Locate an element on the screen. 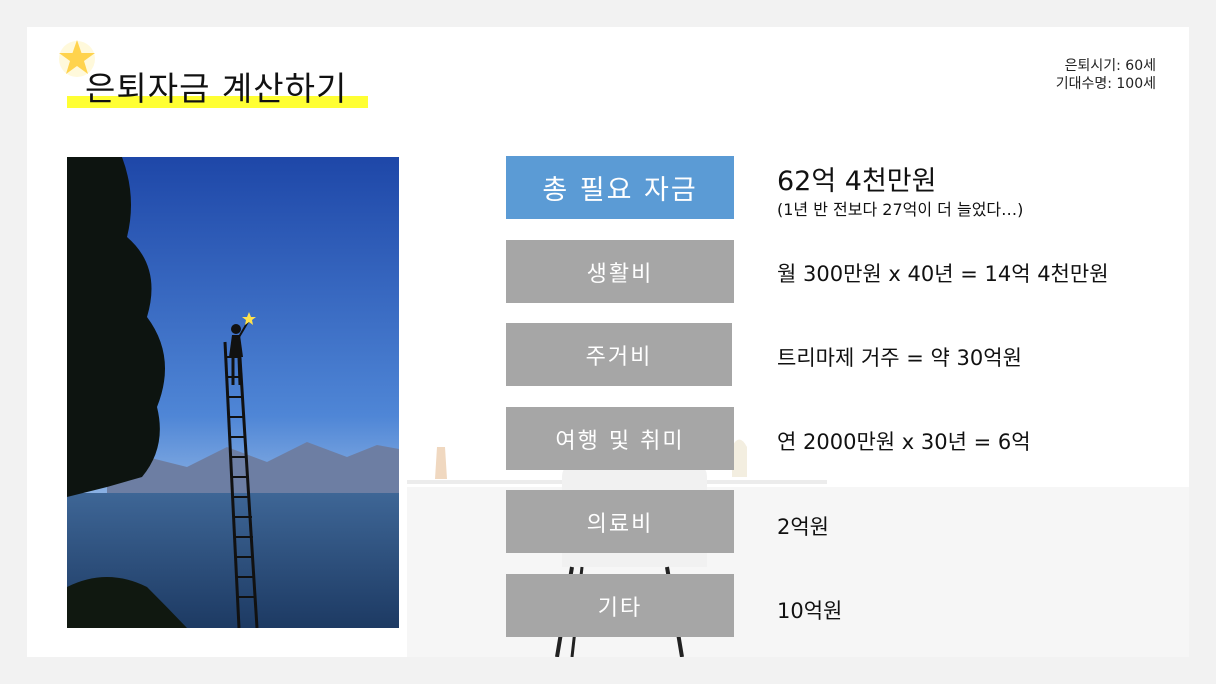  retirement-info: 은퇴시기: 60세 기대수명: 100세 is located at coordinates (1106, 75).